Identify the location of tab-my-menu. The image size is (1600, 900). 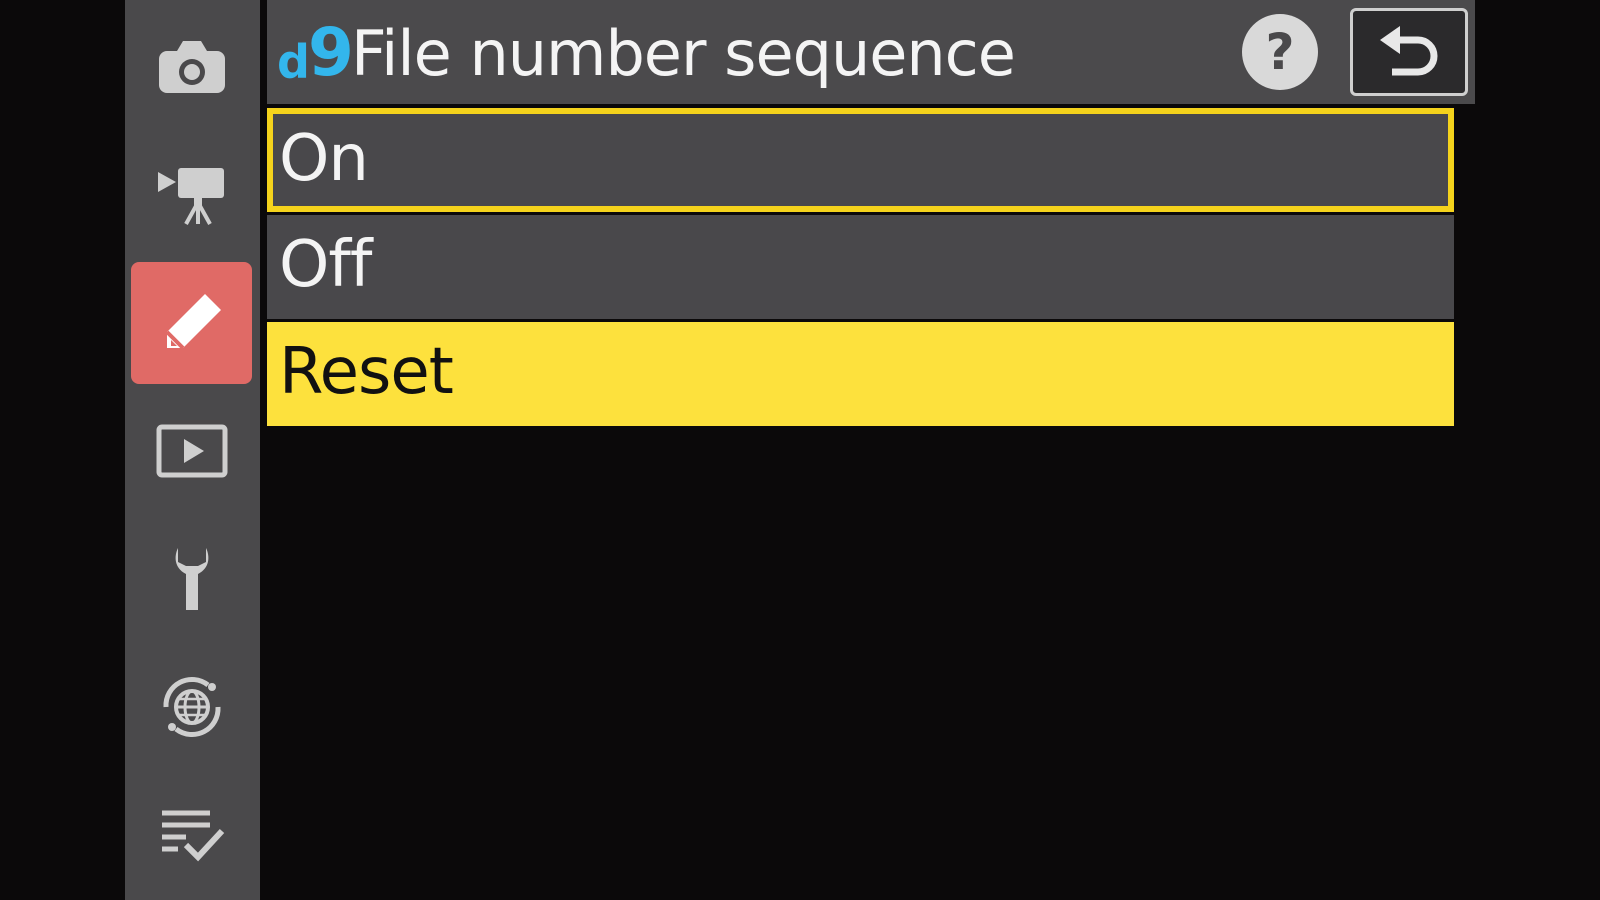
(191, 835).